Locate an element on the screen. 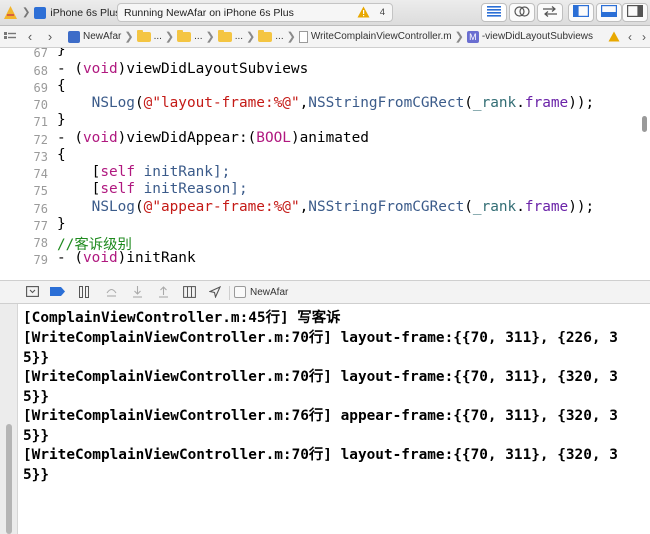 This screenshot has height=534, width=650. navigator-toggle-button is located at coordinates (581, 12).